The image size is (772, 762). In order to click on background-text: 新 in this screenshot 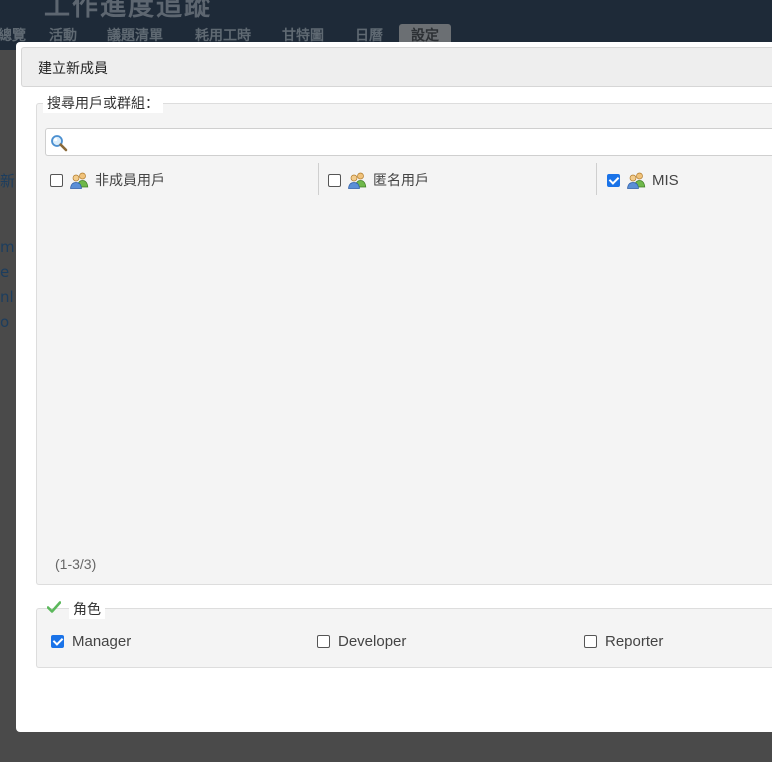, I will do `click(8, 181)`.